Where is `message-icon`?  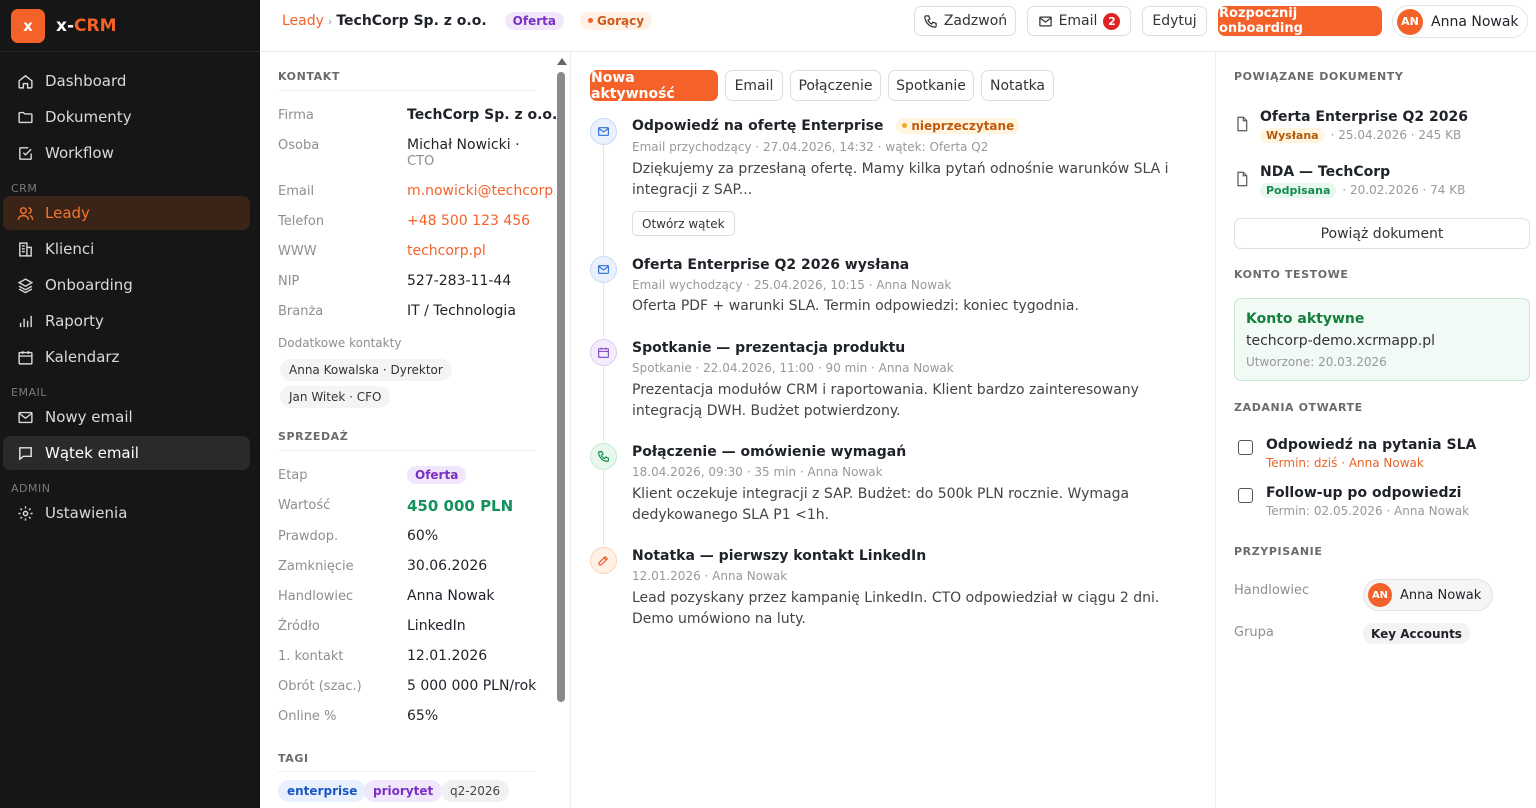
message-icon is located at coordinates (25, 453).